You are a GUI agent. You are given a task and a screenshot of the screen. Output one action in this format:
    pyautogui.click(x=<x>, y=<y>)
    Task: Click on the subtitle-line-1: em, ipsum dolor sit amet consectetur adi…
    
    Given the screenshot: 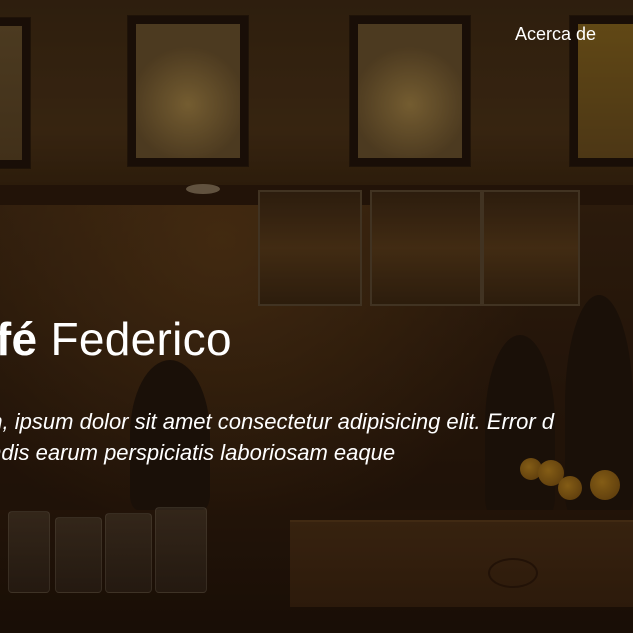 What is the action you would take?
    pyautogui.click(x=277, y=421)
    